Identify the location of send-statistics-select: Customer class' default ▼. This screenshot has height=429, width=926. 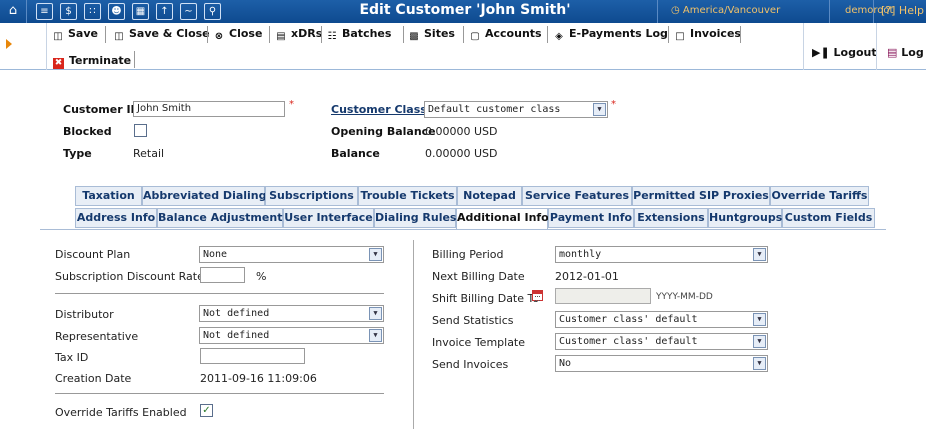
(661, 319).